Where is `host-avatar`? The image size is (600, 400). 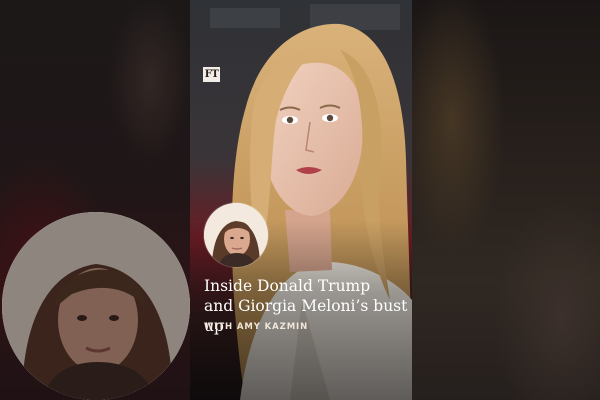 host-avatar is located at coordinates (236, 235).